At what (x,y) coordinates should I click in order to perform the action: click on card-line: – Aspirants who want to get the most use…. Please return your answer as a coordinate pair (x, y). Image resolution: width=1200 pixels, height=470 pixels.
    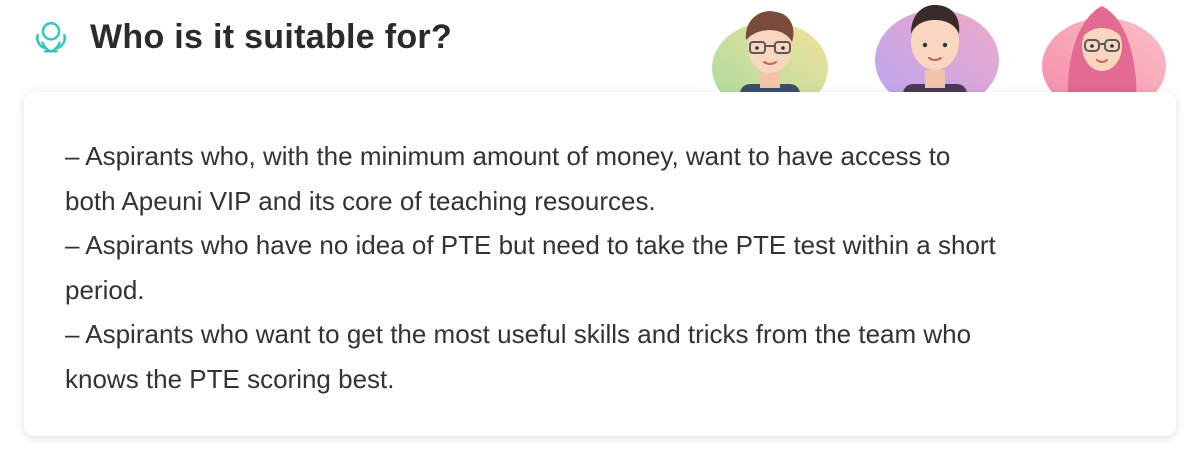
    Looking at the image, I should click on (518, 334).